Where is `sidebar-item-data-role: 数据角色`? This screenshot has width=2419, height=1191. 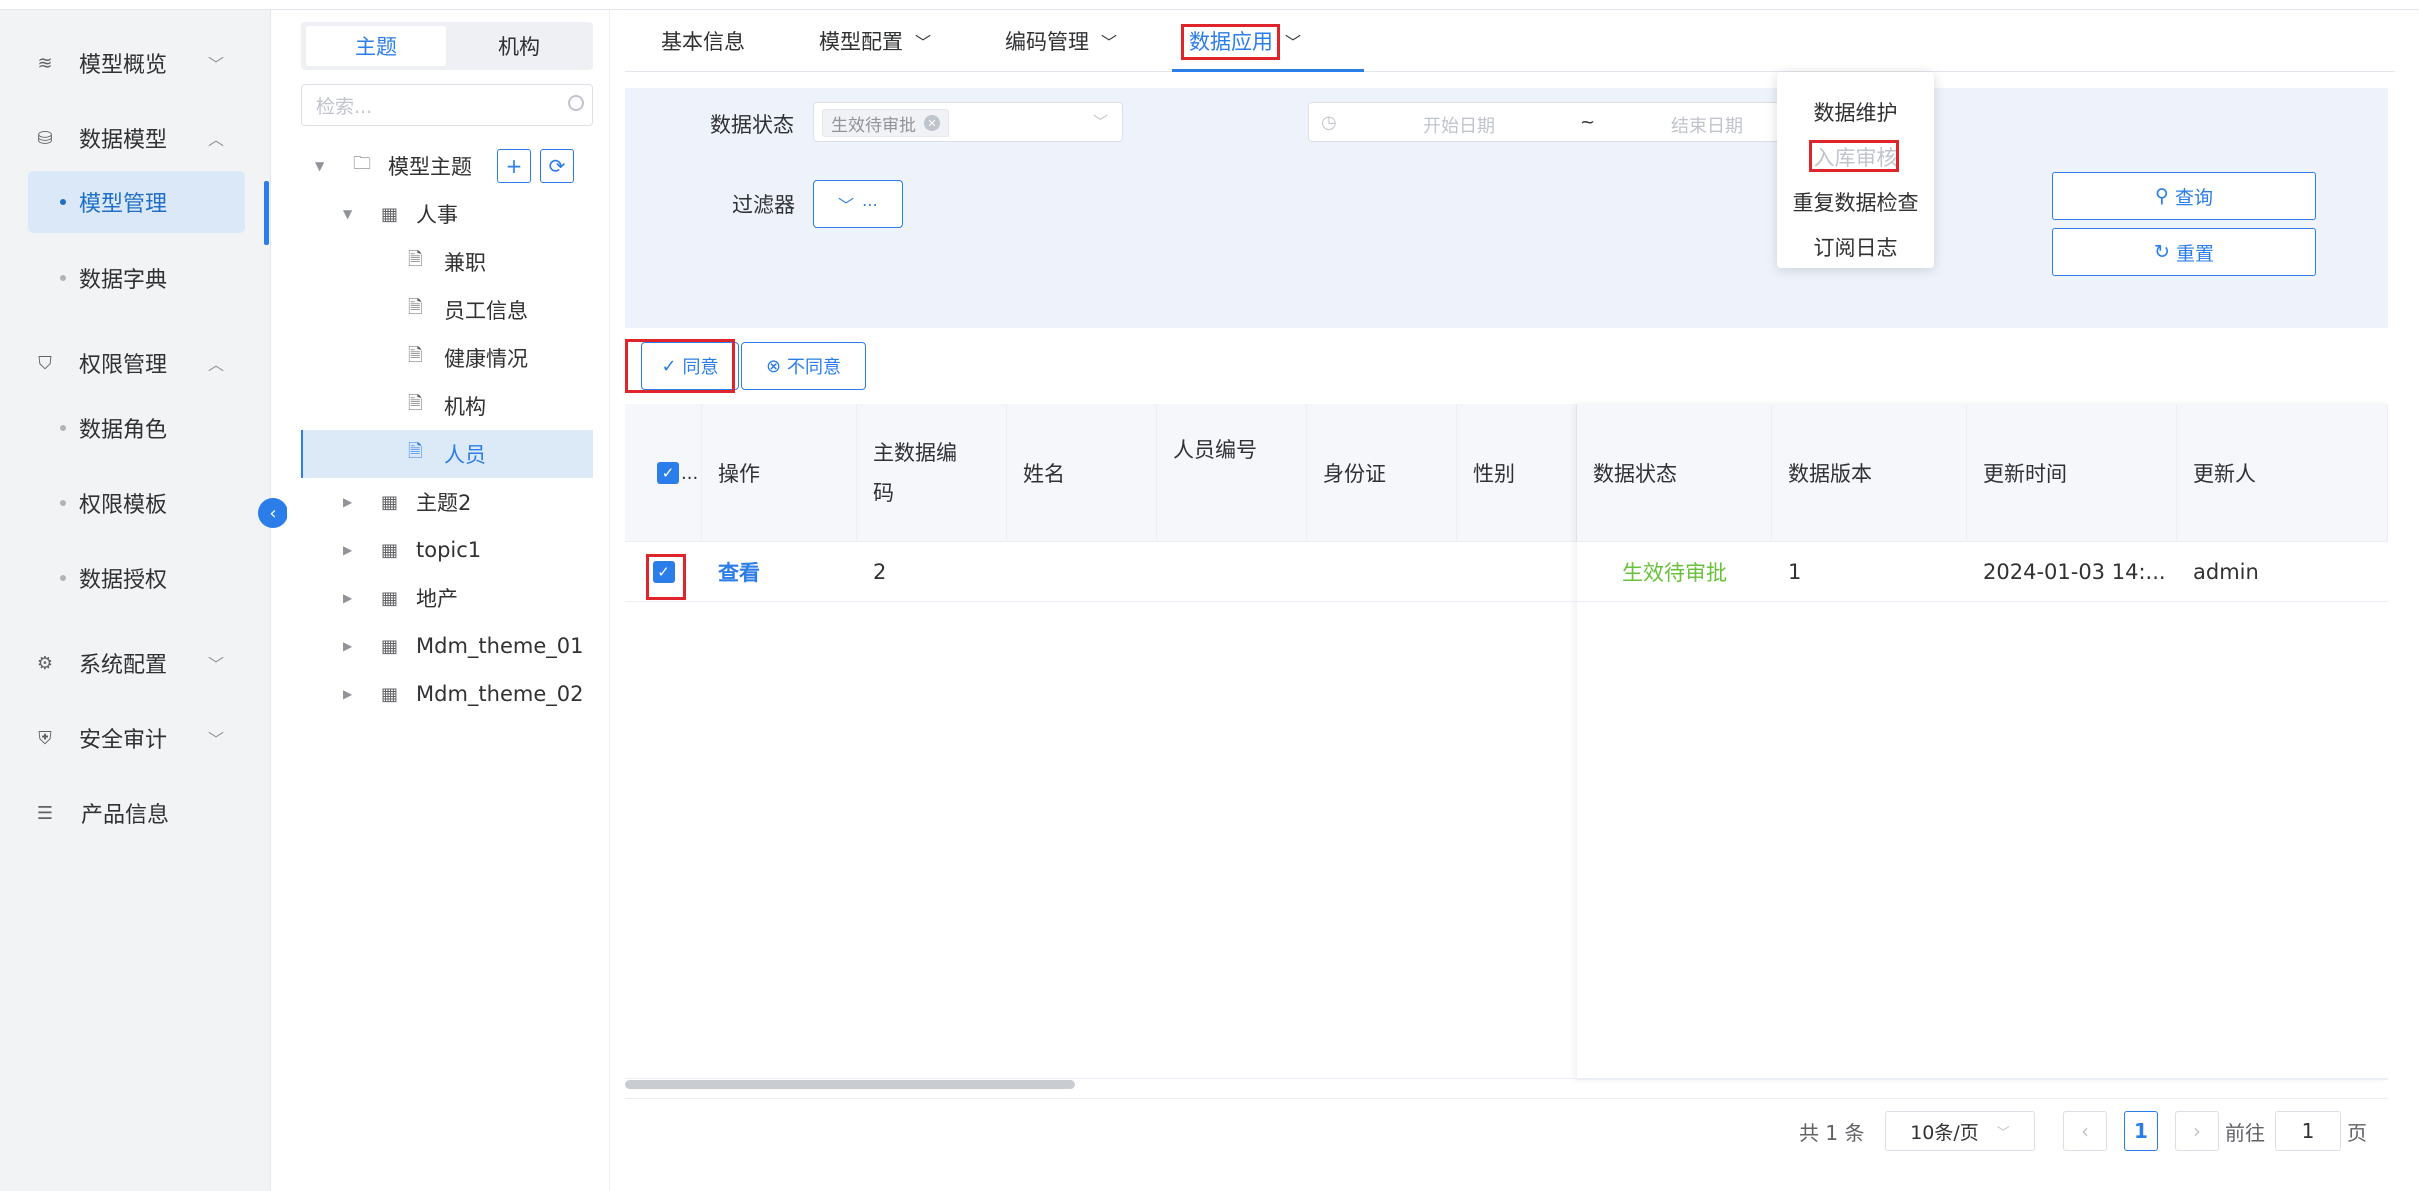
sidebar-item-data-role: 数据角色 is located at coordinates (136, 428).